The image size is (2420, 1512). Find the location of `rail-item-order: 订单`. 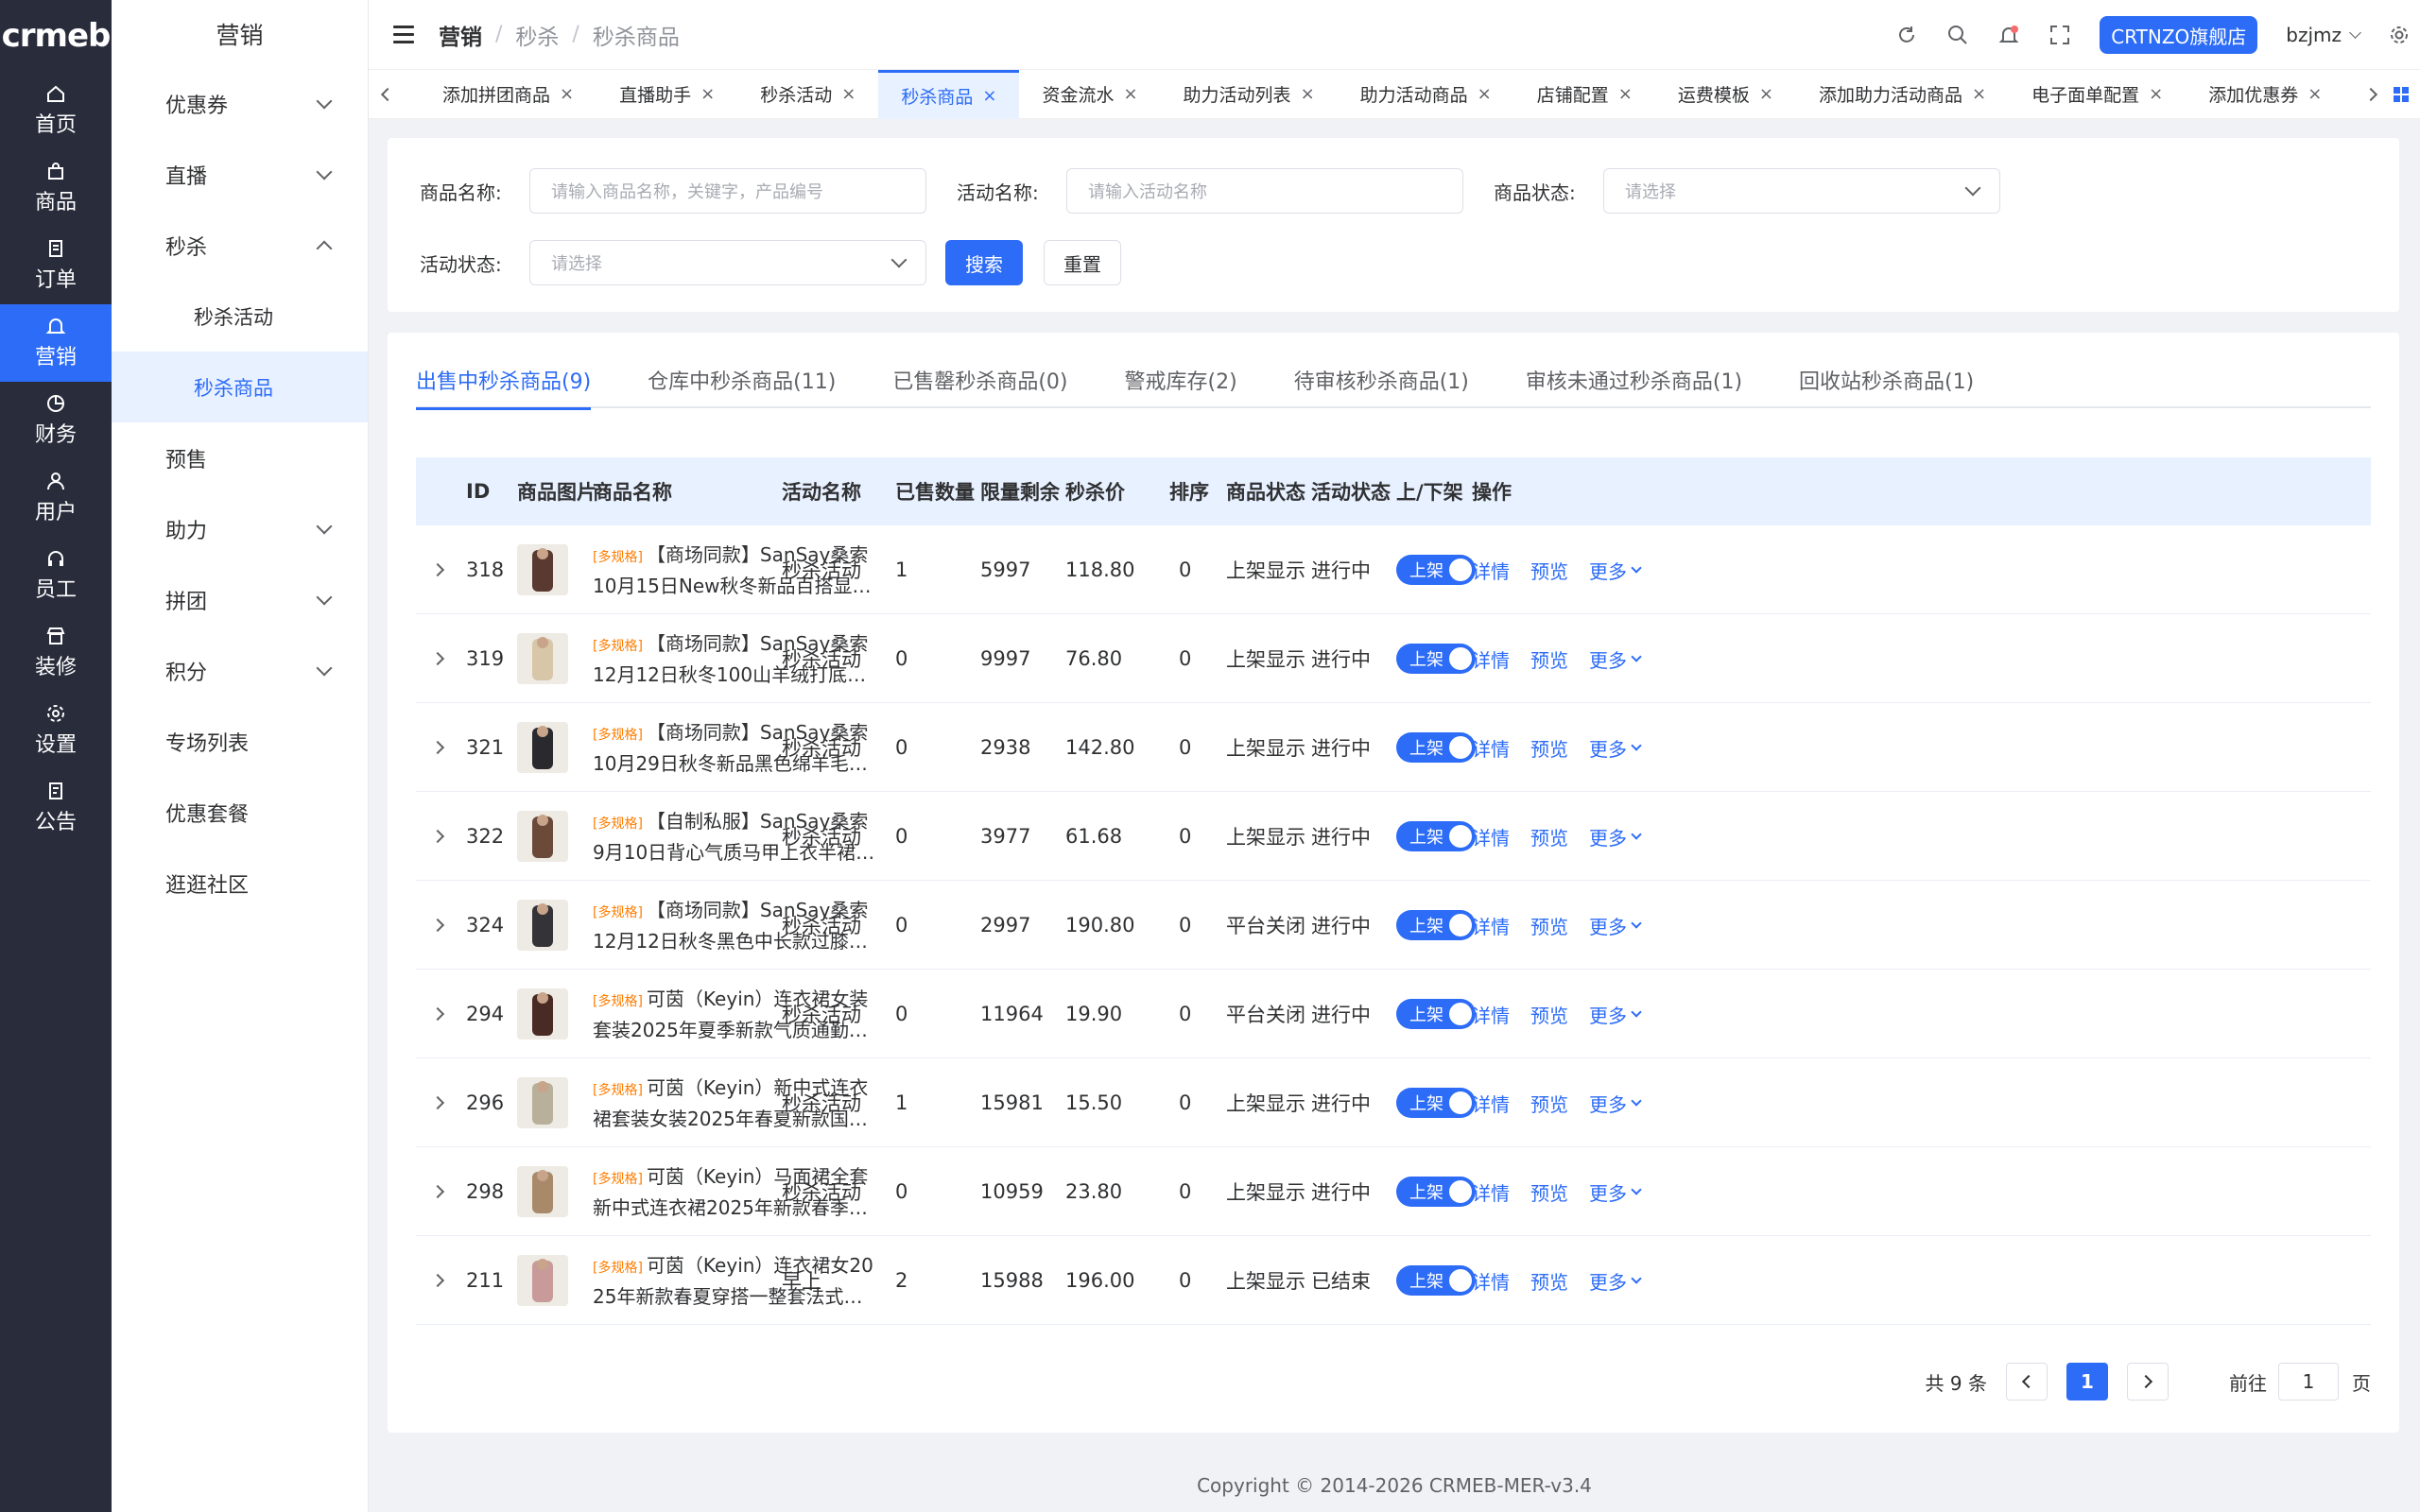

rail-item-order: 订单 is located at coordinates (56, 265).